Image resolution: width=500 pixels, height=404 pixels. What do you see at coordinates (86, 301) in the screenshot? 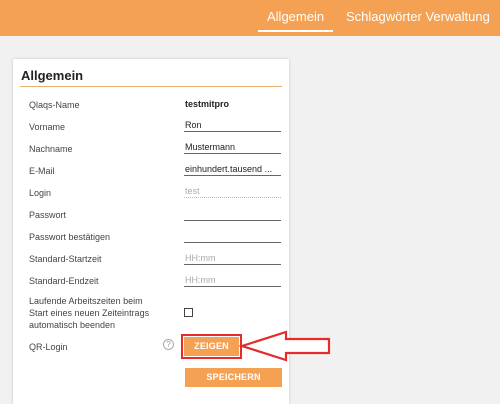
I see `laufende-label-line-1: Laufende Arbeitszeiten beim` at bounding box center [86, 301].